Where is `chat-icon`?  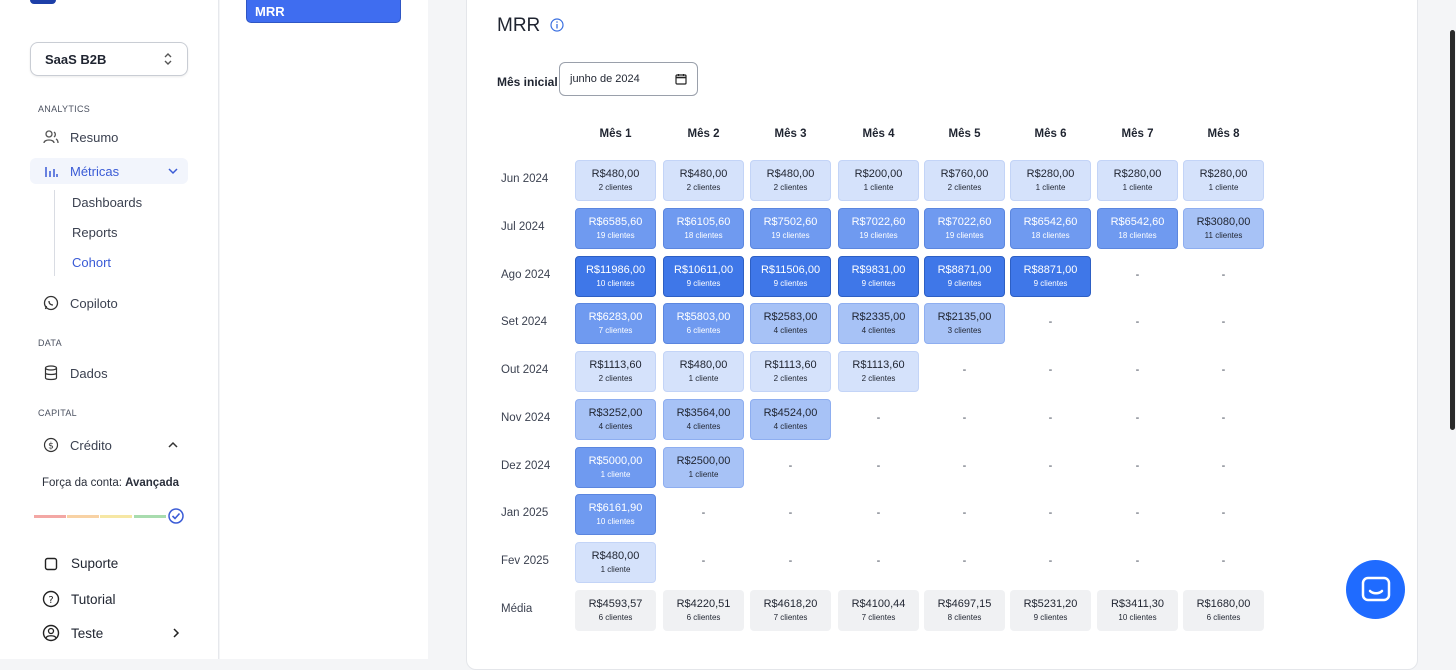 chat-icon is located at coordinates (1375, 588).